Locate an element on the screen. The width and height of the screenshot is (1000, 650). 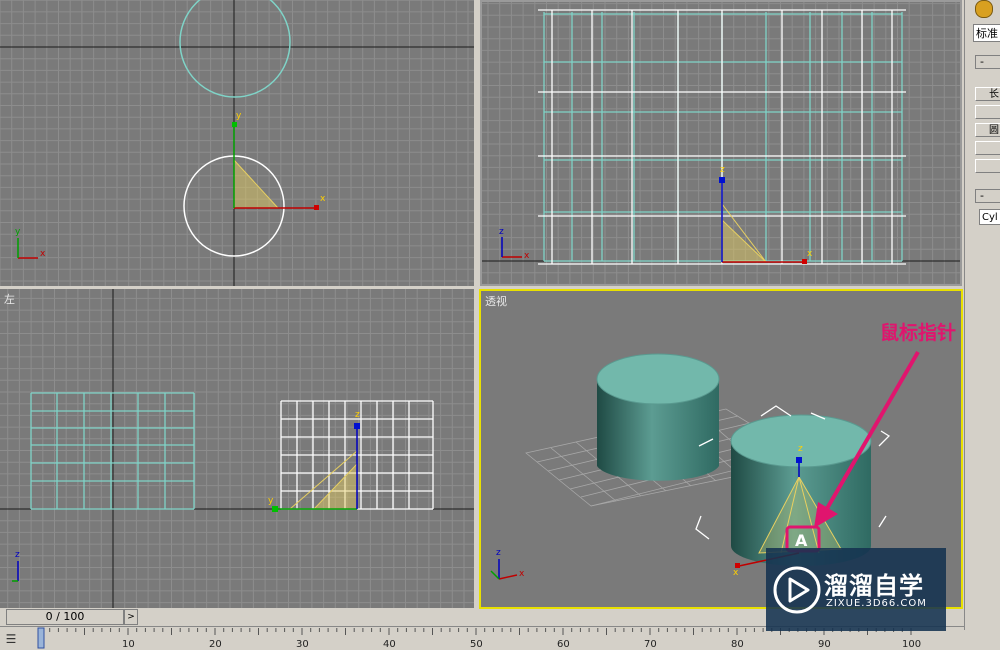
primitive-button-1: 长 is located at coordinates (987, 94).